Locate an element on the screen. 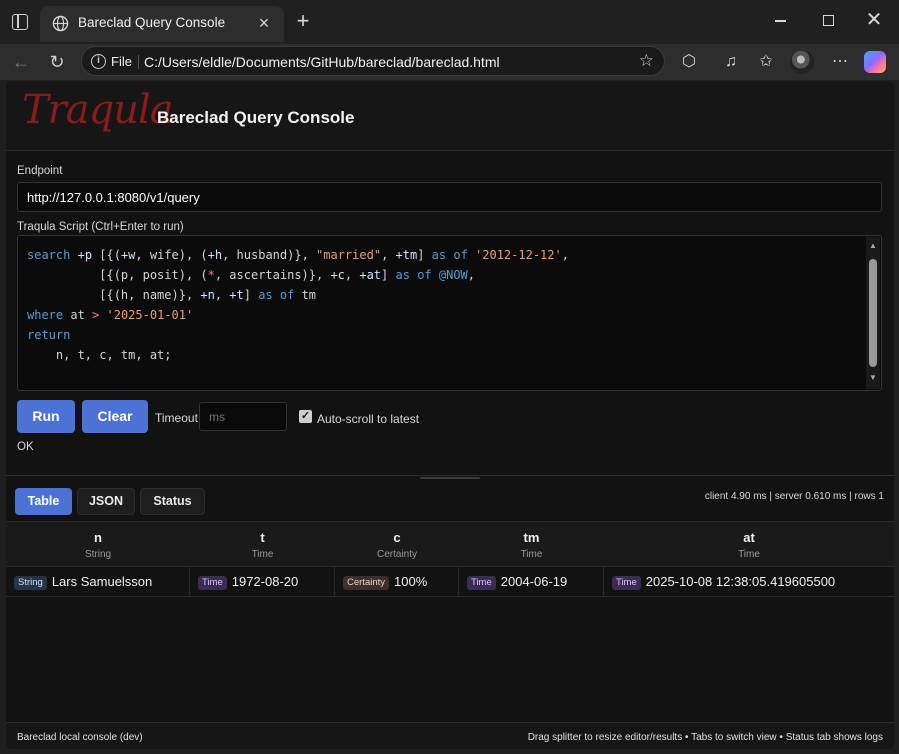  browser-tab: Bareclad Query Console × is located at coordinates (162, 24).